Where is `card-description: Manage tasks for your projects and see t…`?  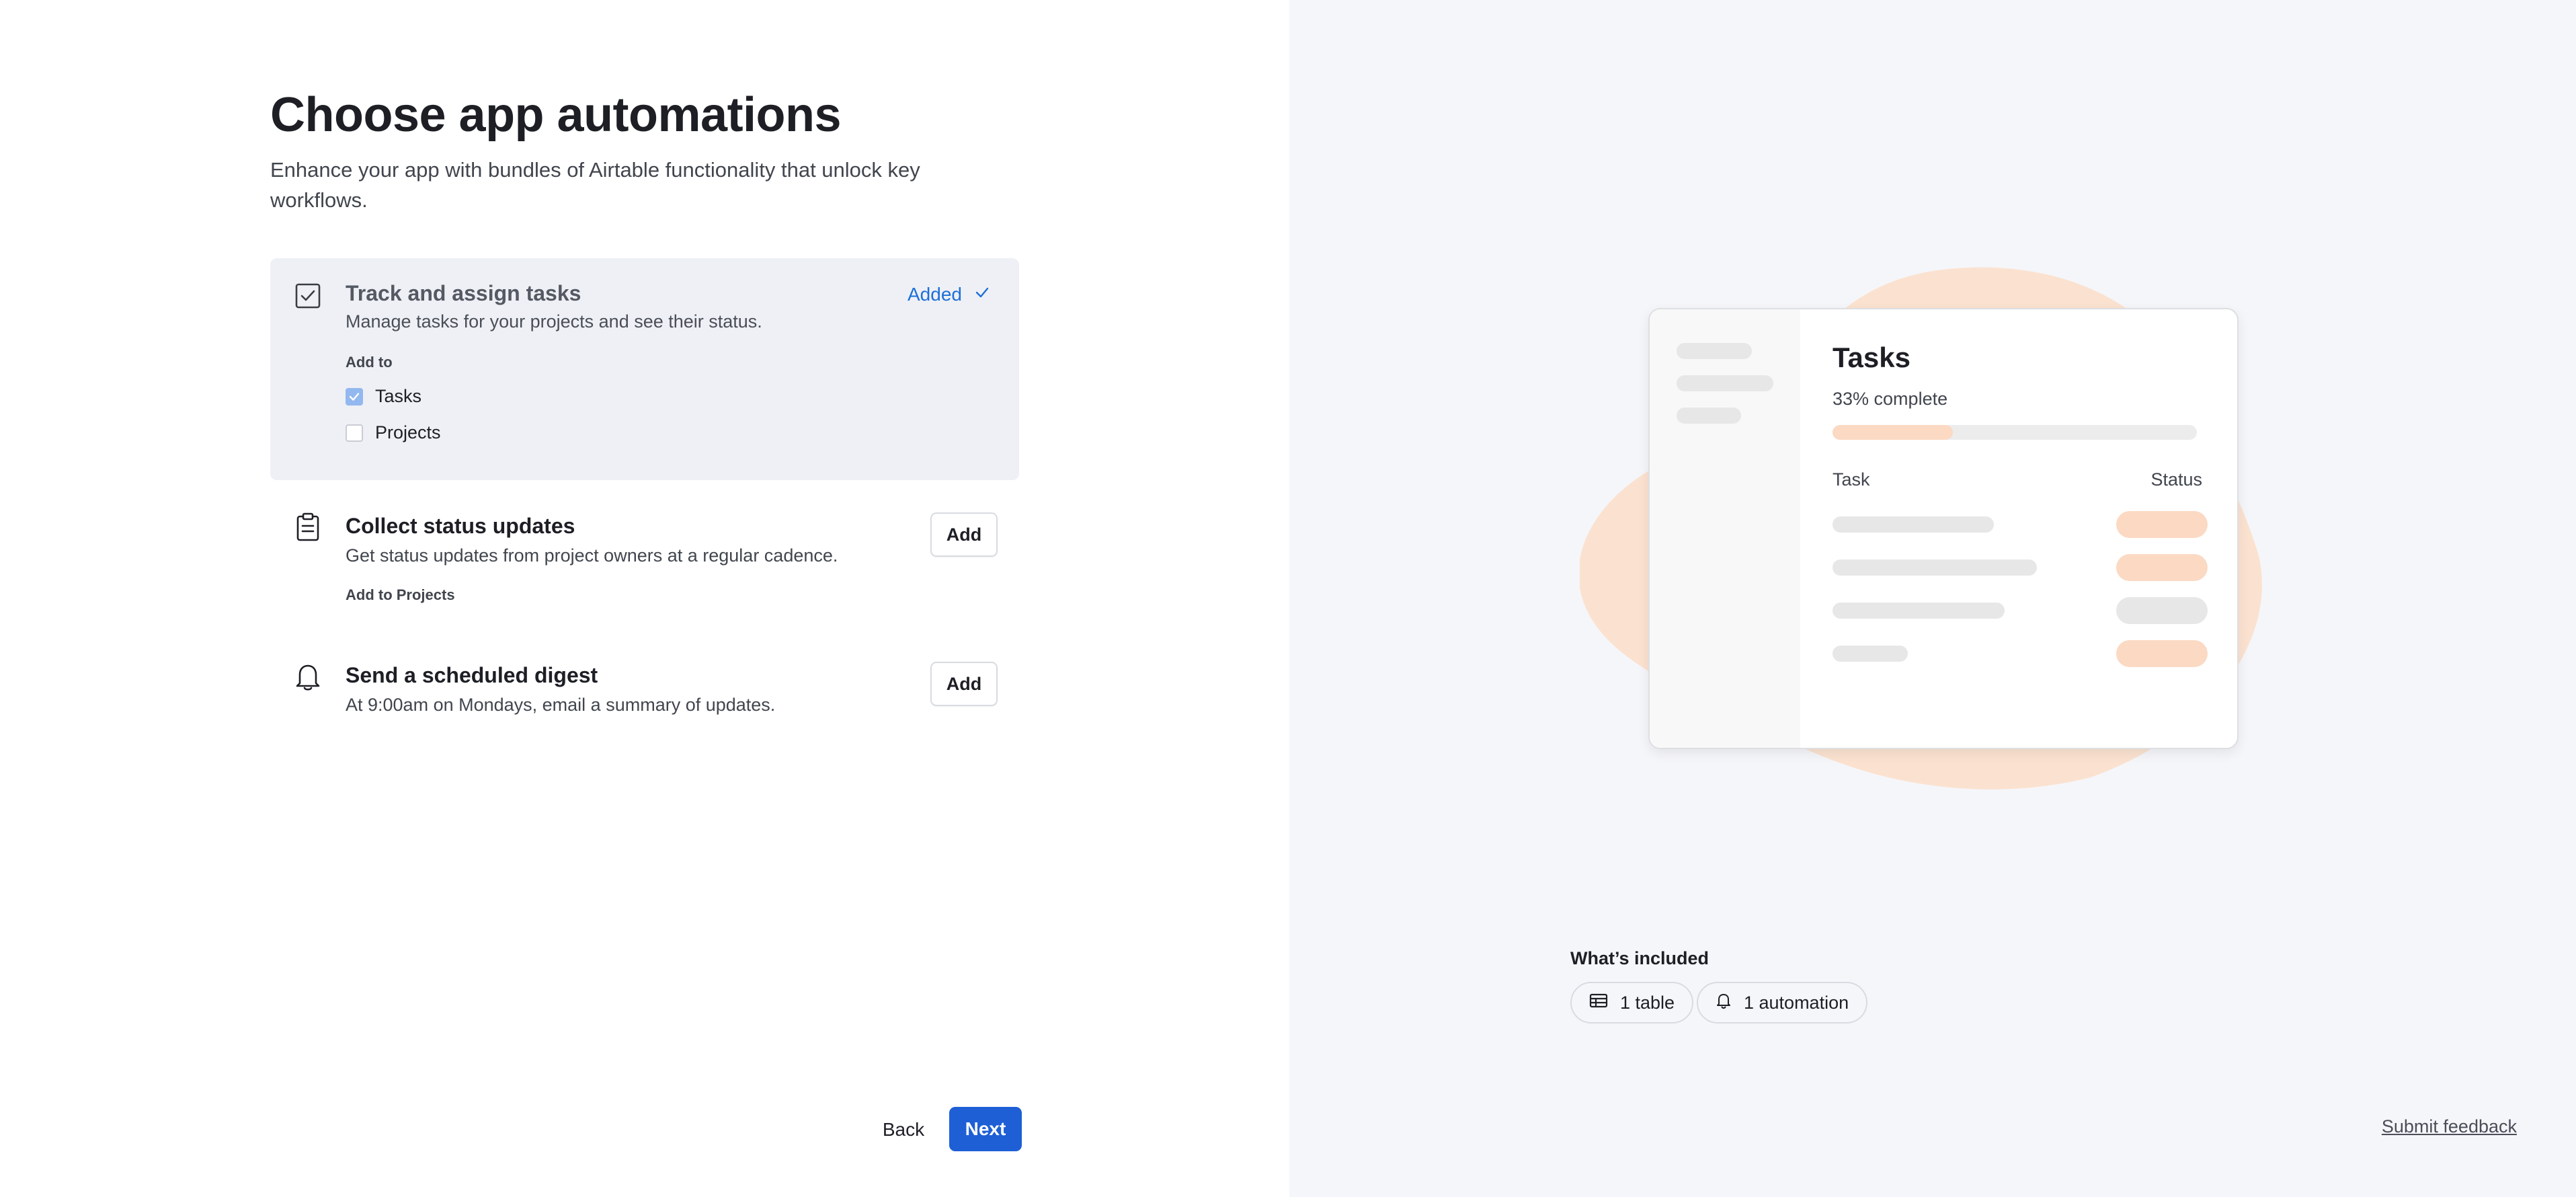 card-description: Manage tasks for your projects and see t… is located at coordinates (554, 321).